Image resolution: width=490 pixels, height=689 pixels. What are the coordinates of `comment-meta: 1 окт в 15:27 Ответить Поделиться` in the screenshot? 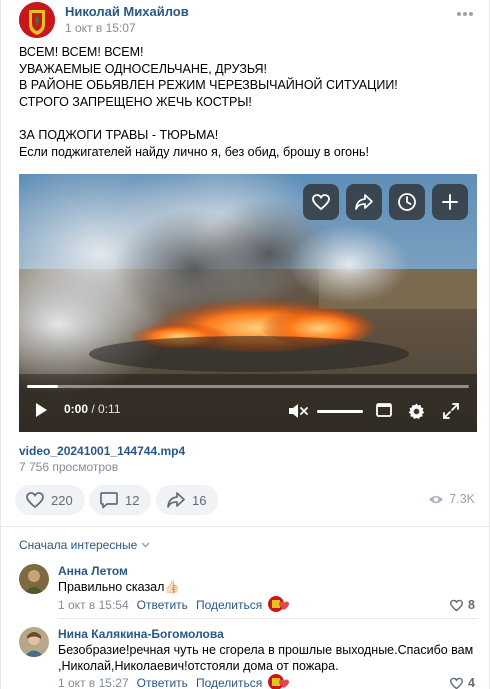 It's located at (160, 682).